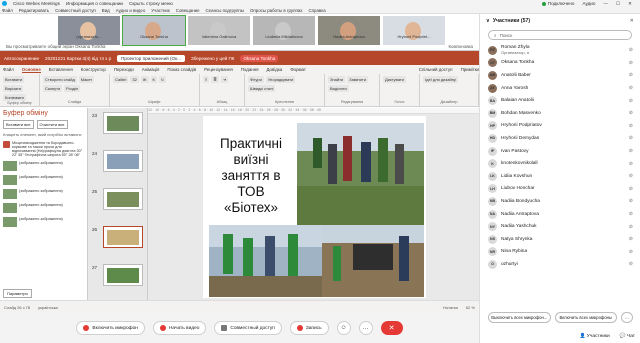  What do you see at coordinates (134, 79) in the screenshot?
I see `ribbon-button: 32` at bounding box center [134, 79].